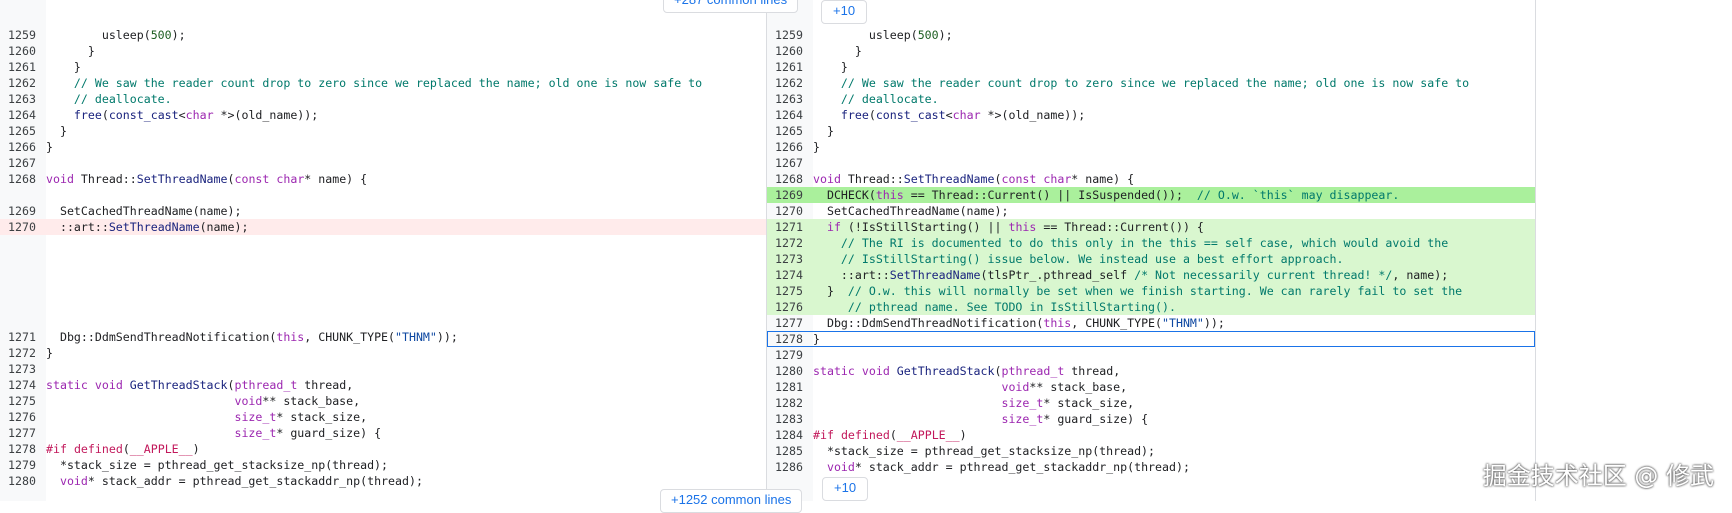 The image size is (1732, 513). What do you see at coordinates (792, 291) in the screenshot?
I see `line-number: 1275` at bounding box center [792, 291].